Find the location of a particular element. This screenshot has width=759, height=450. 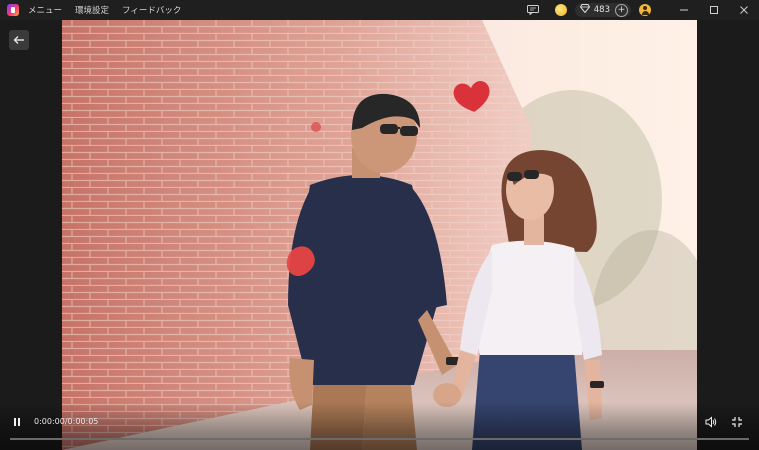

menu-item-menu: メニュー is located at coordinates (45, 10).